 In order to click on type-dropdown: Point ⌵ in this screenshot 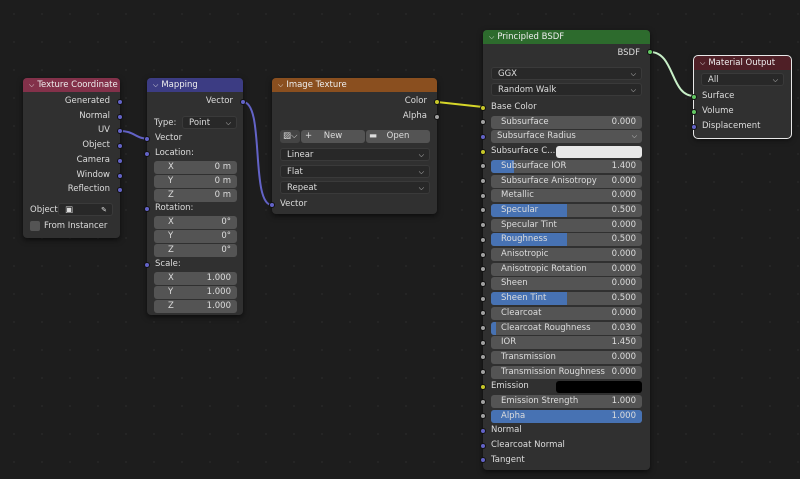, I will do `click(209, 122)`.